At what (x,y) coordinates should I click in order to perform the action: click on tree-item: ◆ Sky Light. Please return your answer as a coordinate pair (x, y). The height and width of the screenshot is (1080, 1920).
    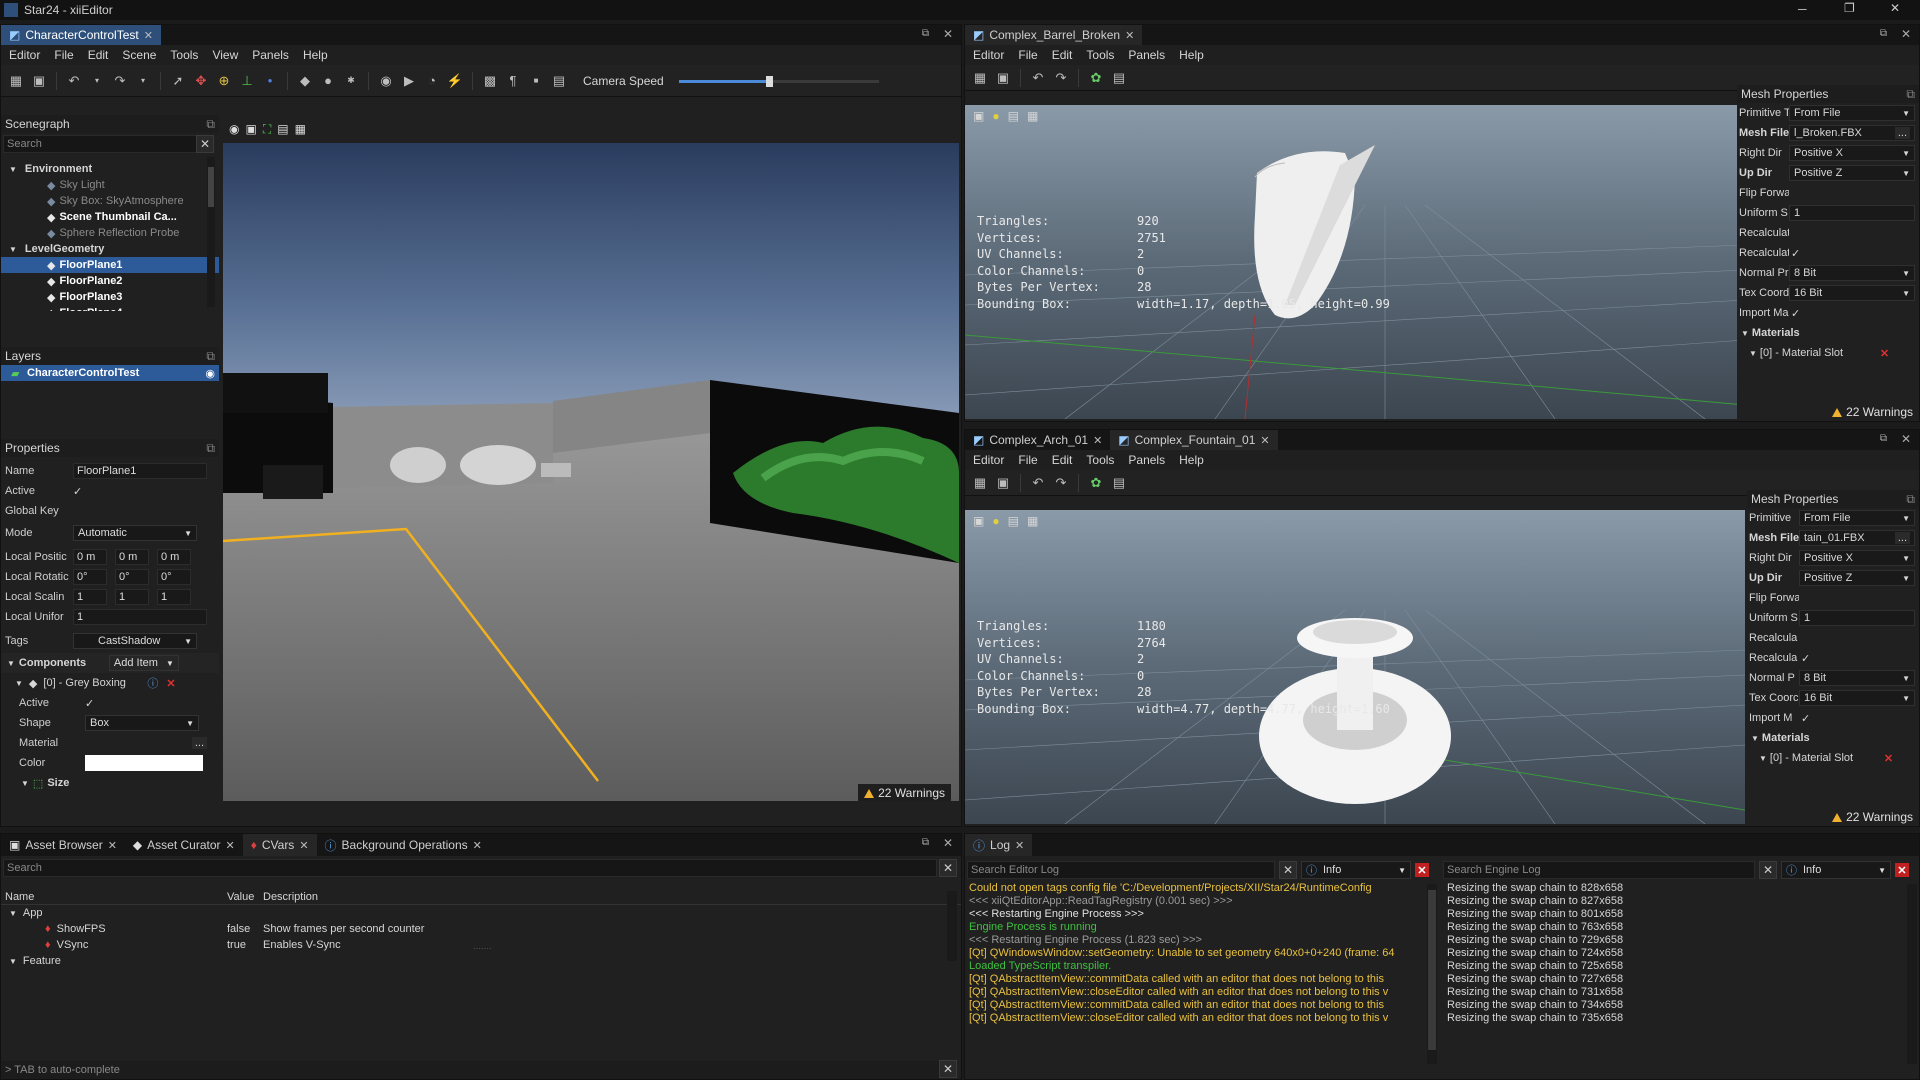
    Looking at the image, I should click on (110, 185).